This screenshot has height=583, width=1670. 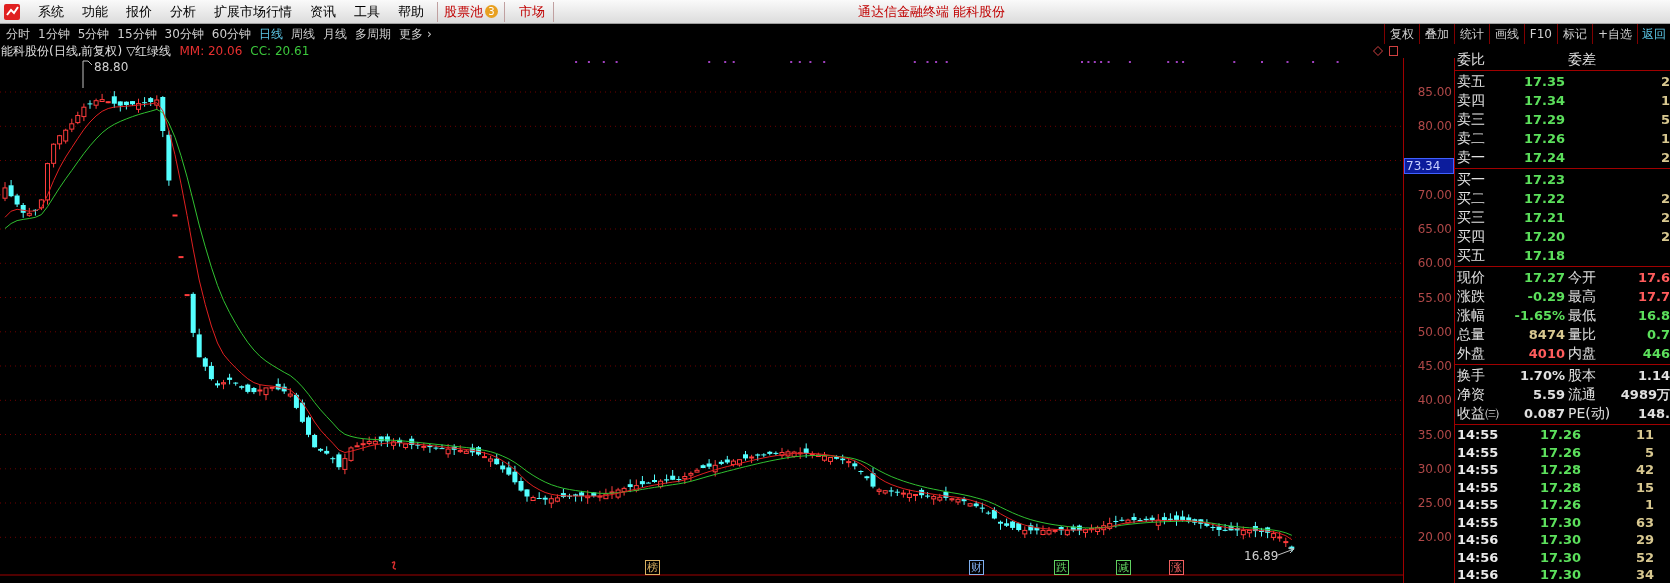 What do you see at coordinates (415, 34) in the screenshot?
I see `period-tab: 更多 ›` at bounding box center [415, 34].